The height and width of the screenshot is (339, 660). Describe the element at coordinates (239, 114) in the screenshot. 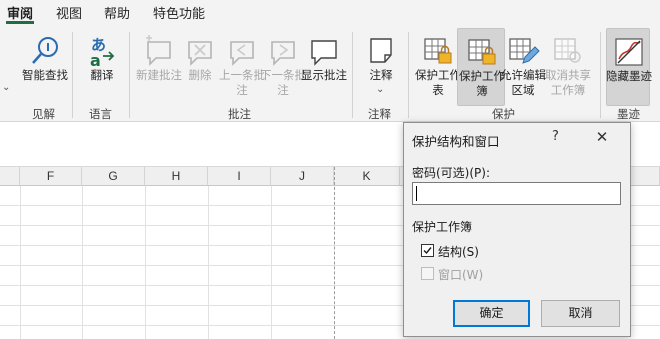

I see `group-comments-label: 批注` at that location.